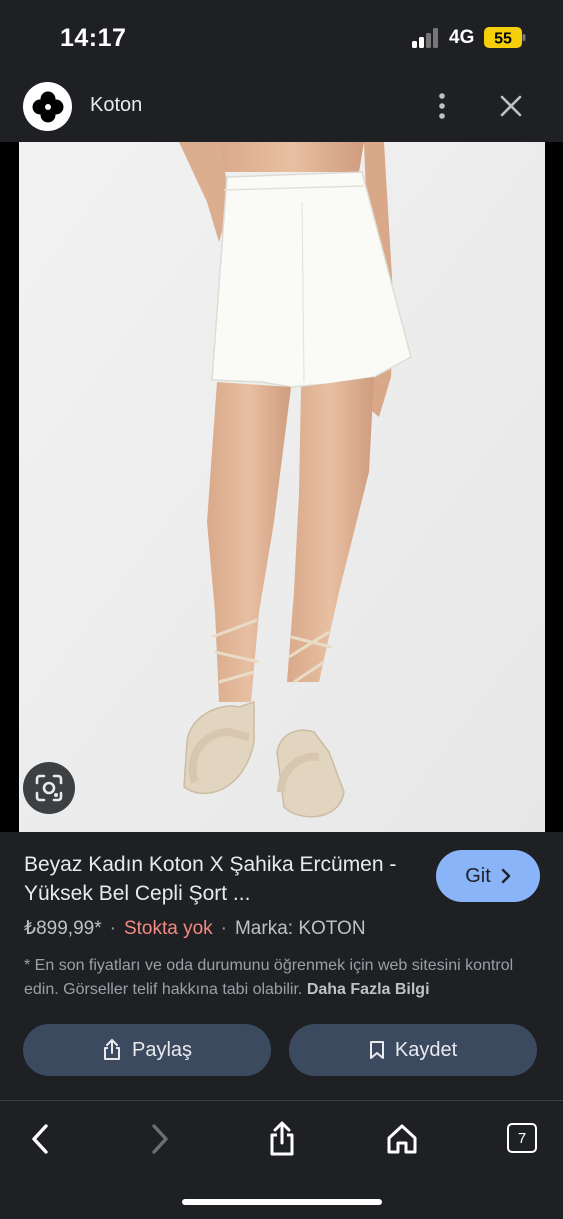 The height and width of the screenshot is (1219, 563). I want to click on koton-clover-icon, so click(47, 106).